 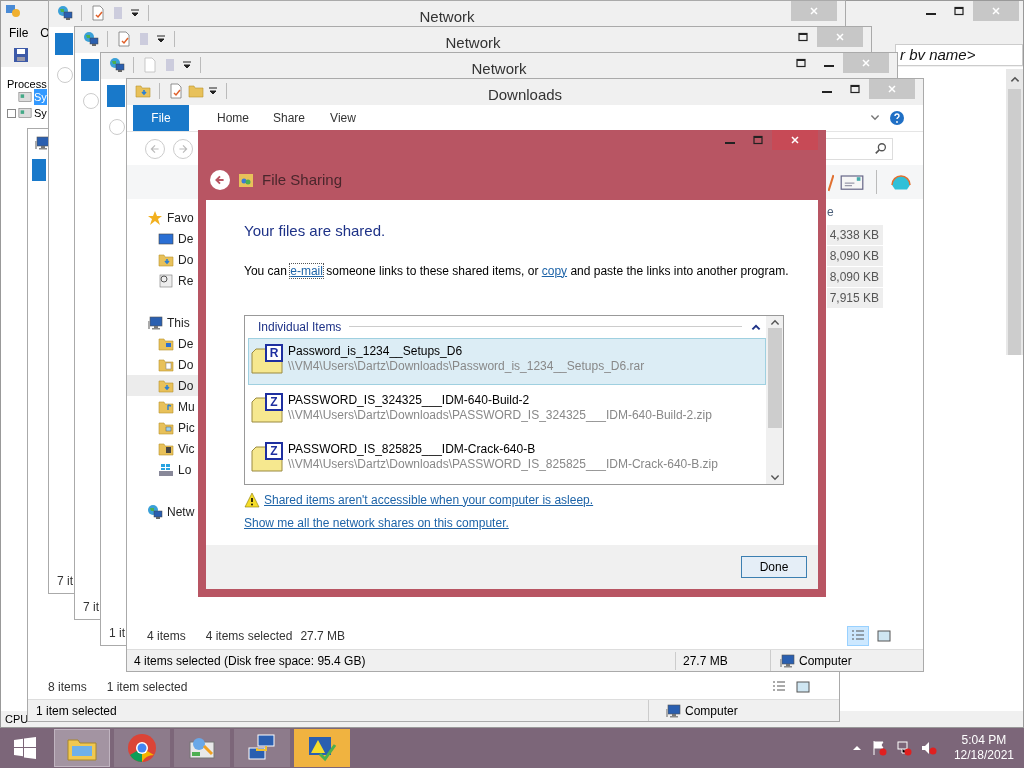 What do you see at coordinates (250, 661) in the screenshot?
I see `status-text: 4 items selected (Disk free space: 95.4 GB)` at bounding box center [250, 661].